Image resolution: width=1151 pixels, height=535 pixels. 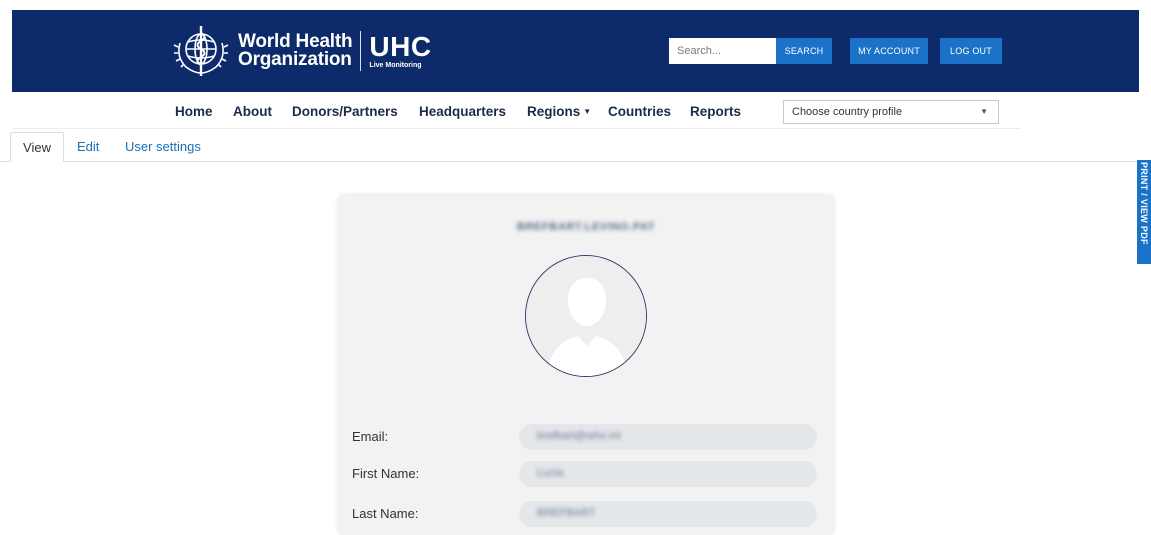 What do you see at coordinates (37, 147) in the screenshot?
I see `tab-view: View` at bounding box center [37, 147].